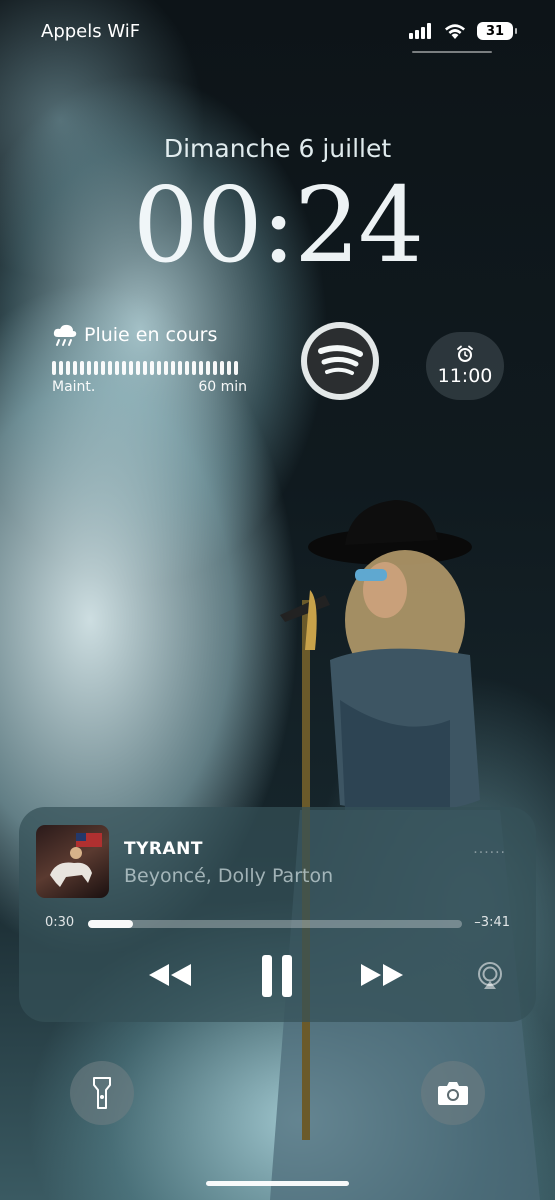 Image resolution: width=555 pixels, height=1200 pixels. Describe the element at coordinates (420, 31) in the screenshot. I see `cellular-signal-icon` at that location.